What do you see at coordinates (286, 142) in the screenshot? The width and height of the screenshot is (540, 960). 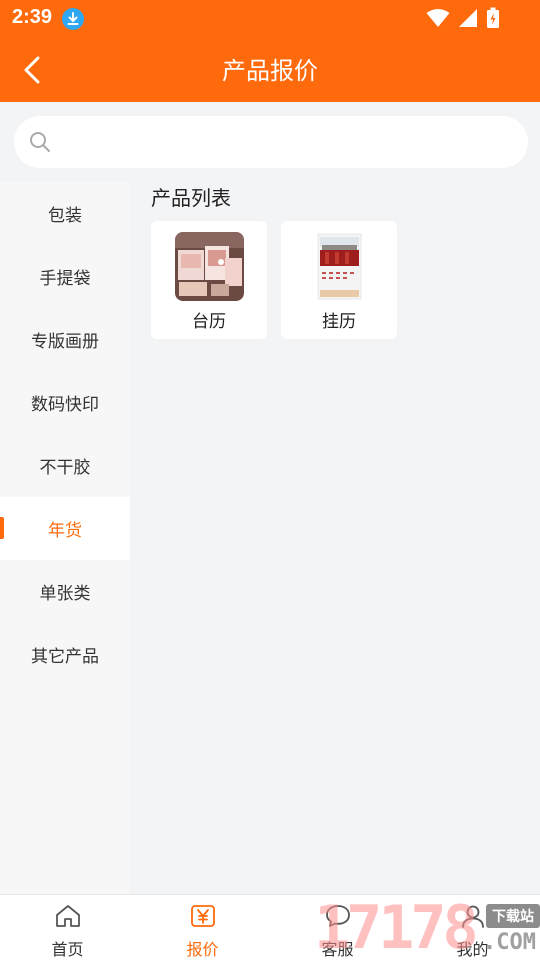 I see `search-input` at bounding box center [286, 142].